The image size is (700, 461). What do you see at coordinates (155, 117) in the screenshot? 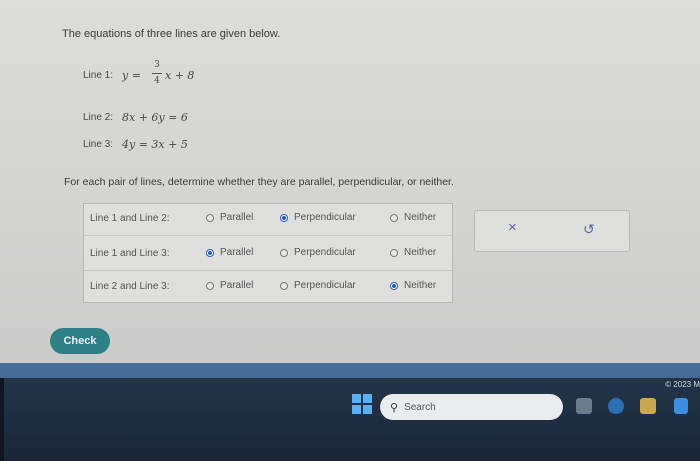
I see `line2-equation: 8x + 6y = 6` at bounding box center [155, 117].